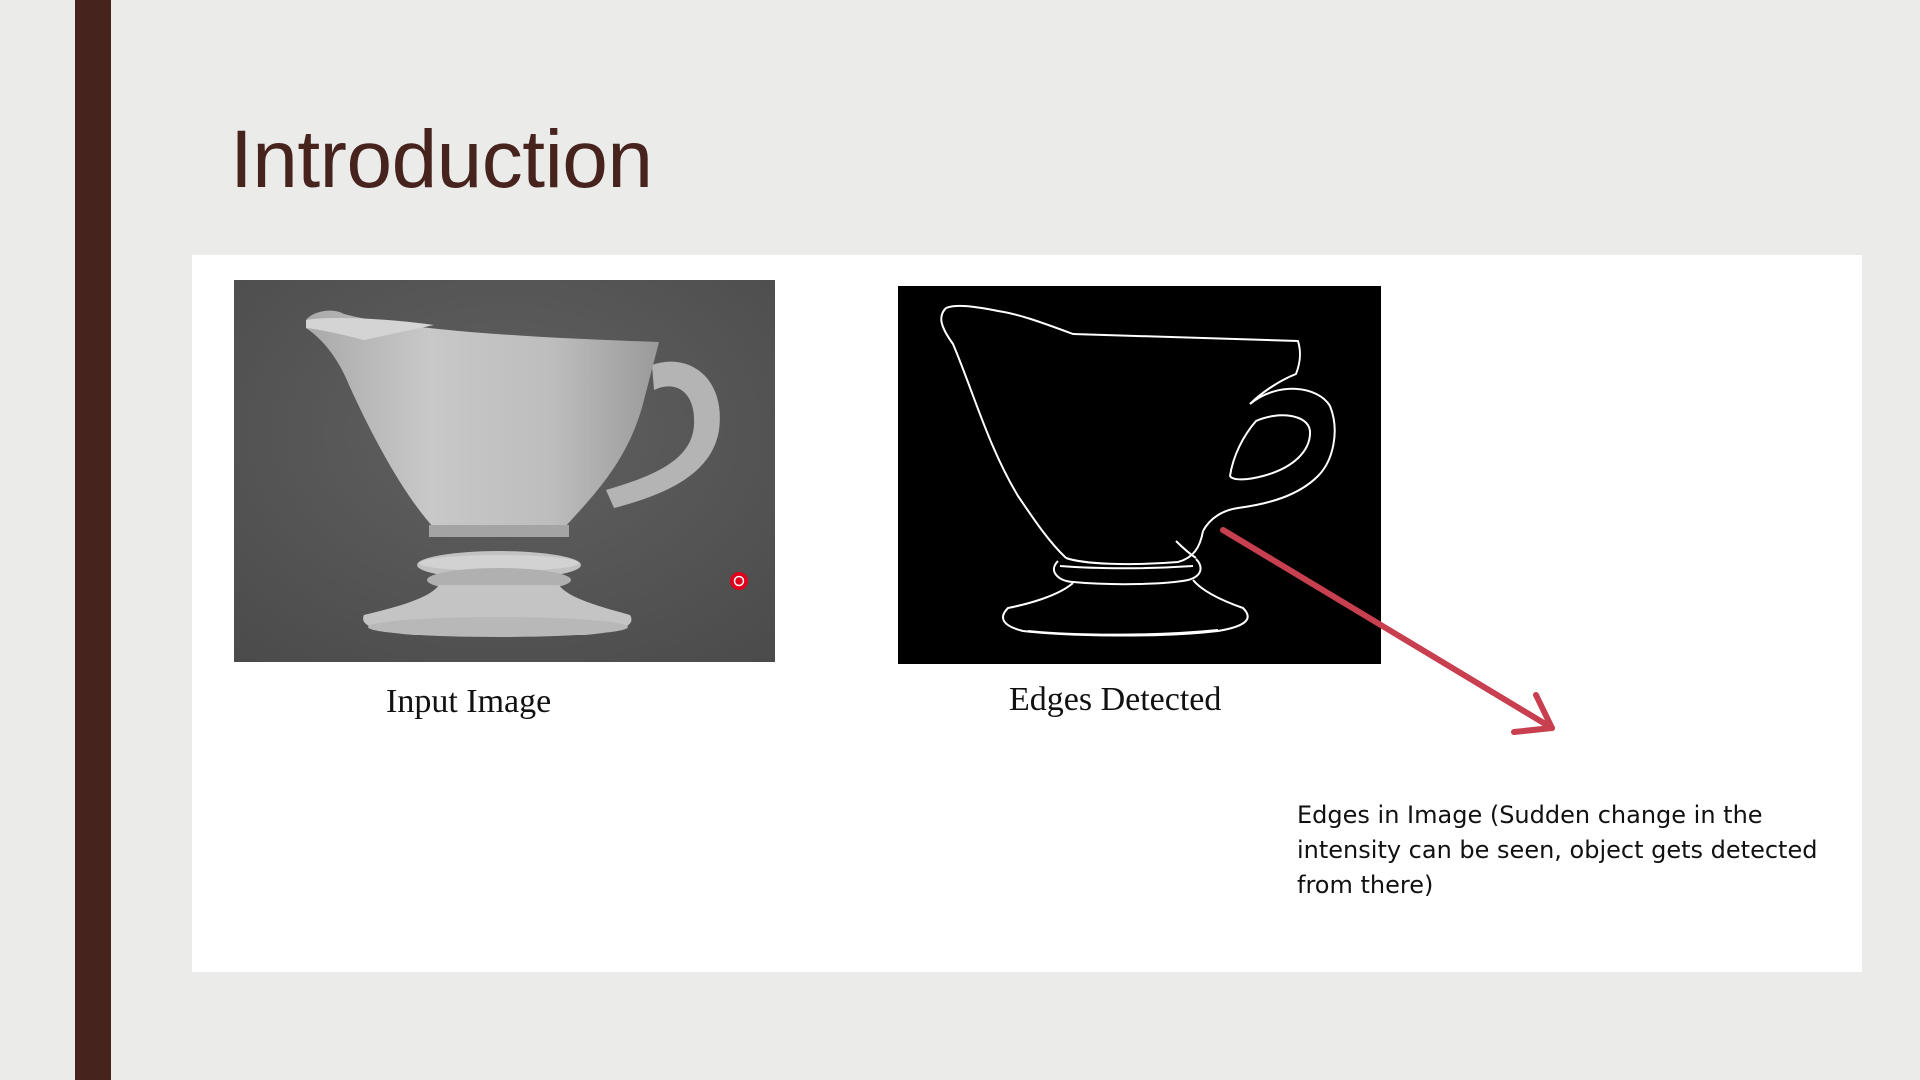 The height and width of the screenshot is (1080, 1920). Describe the element at coordinates (441, 159) in the screenshot. I see `slide-title: Introduction` at that location.